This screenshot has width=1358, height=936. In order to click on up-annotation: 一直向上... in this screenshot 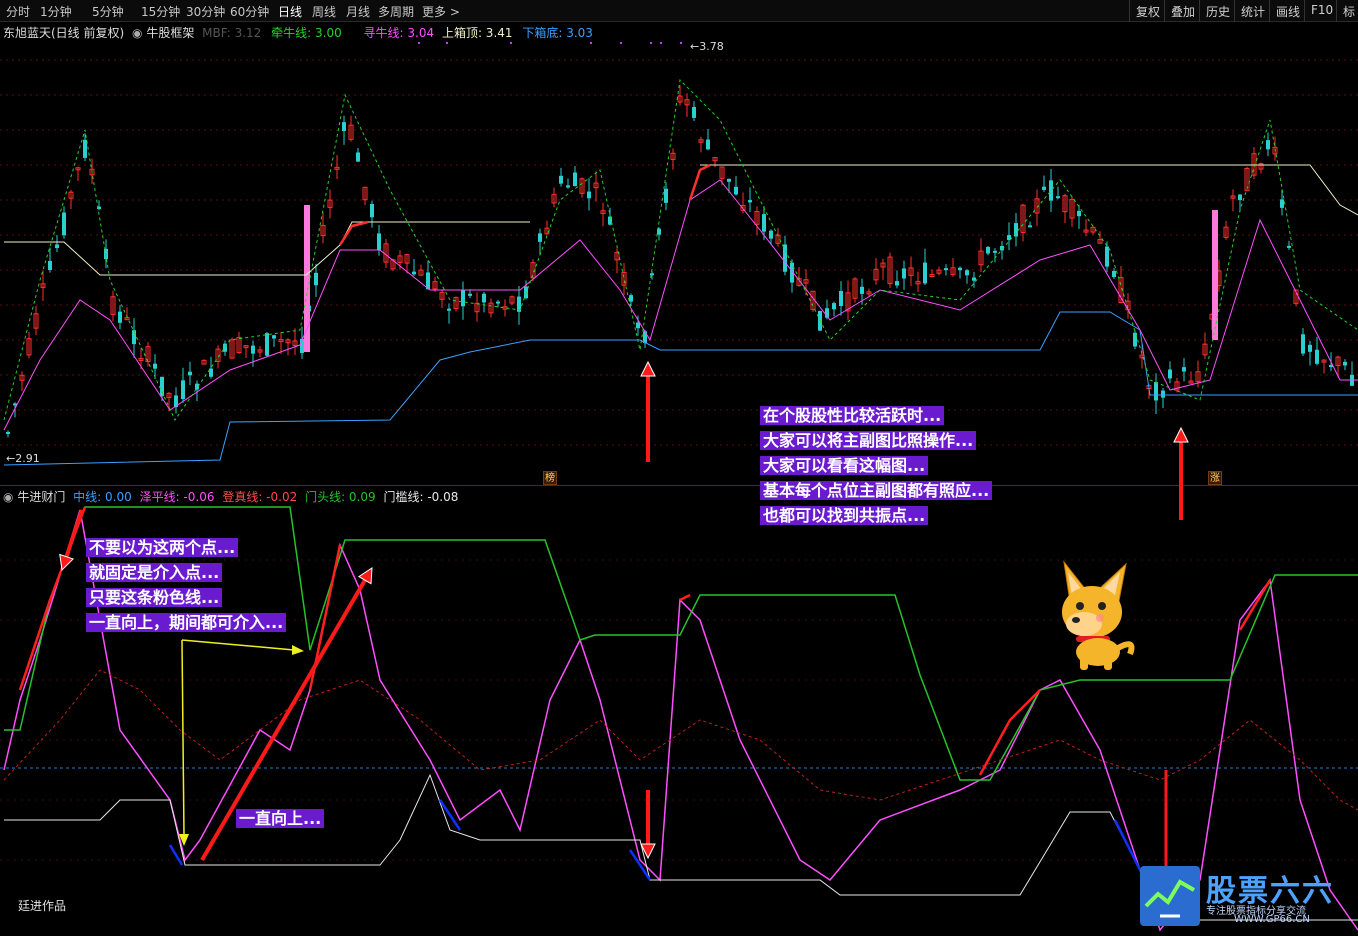, I will do `click(280, 818)`.